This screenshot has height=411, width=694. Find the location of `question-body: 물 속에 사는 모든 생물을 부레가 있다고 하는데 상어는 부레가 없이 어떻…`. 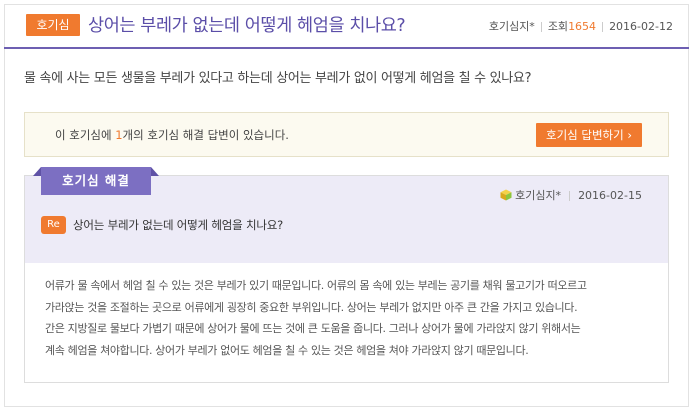

question-body: 물 속에 사는 모든 생물을 부레가 있다고 하는데 상어는 부레가 없이 어떻… is located at coordinates (278, 78).